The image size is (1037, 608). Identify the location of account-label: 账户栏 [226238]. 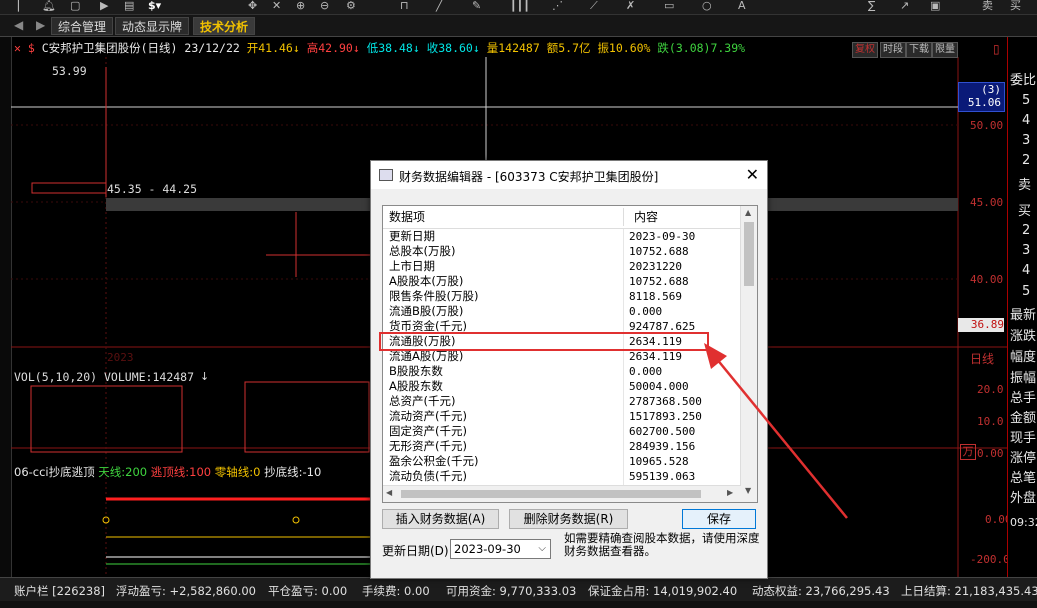
(59, 591).